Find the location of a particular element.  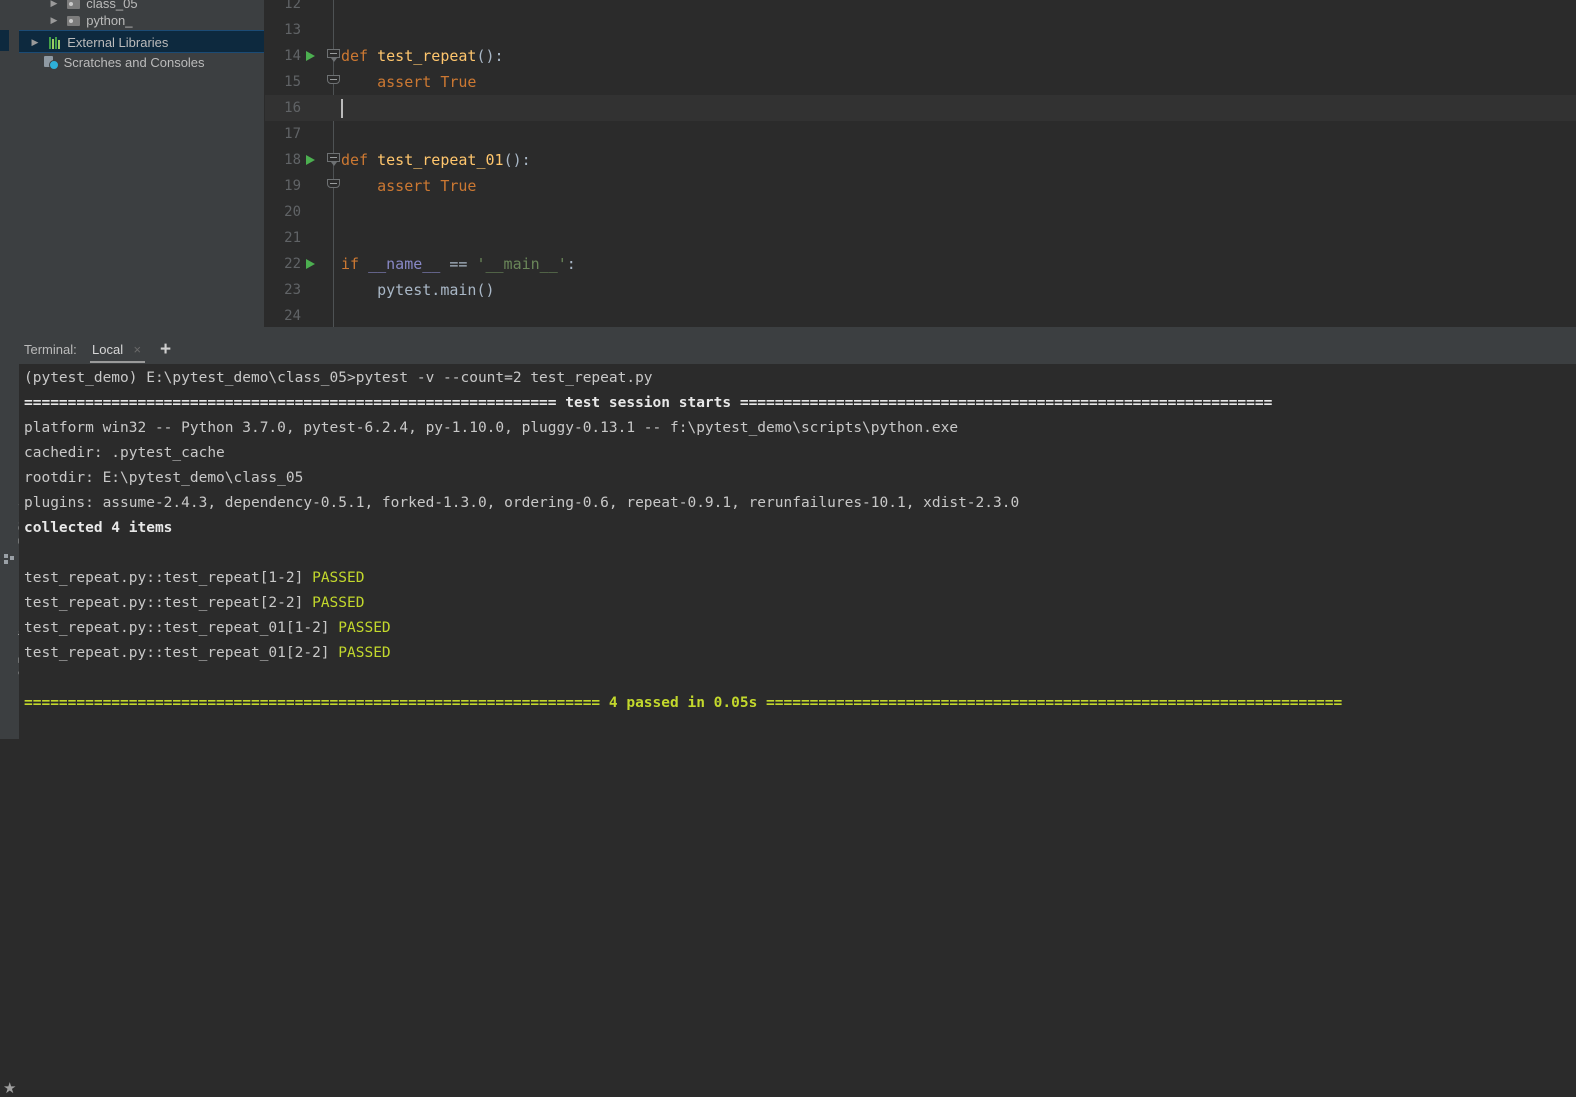

tree-item-label: python_ is located at coordinates (109, 21).